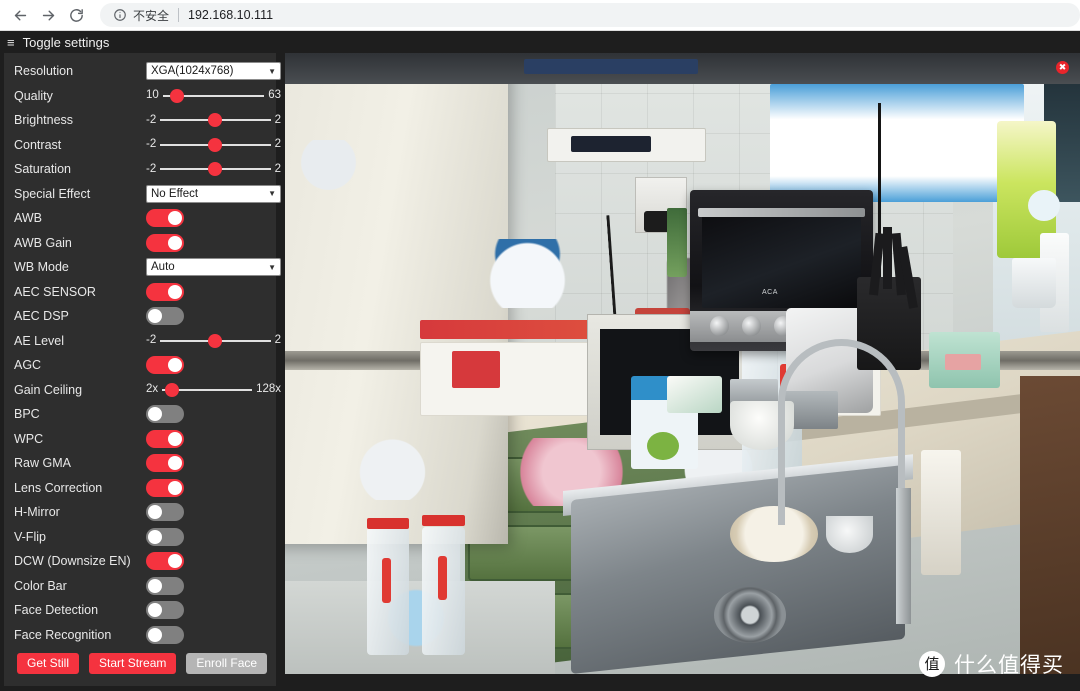  What do you see at coordinates (165, 414) in the screenshot?
I see `toggle-bpc` at bounding box center [165, 414].